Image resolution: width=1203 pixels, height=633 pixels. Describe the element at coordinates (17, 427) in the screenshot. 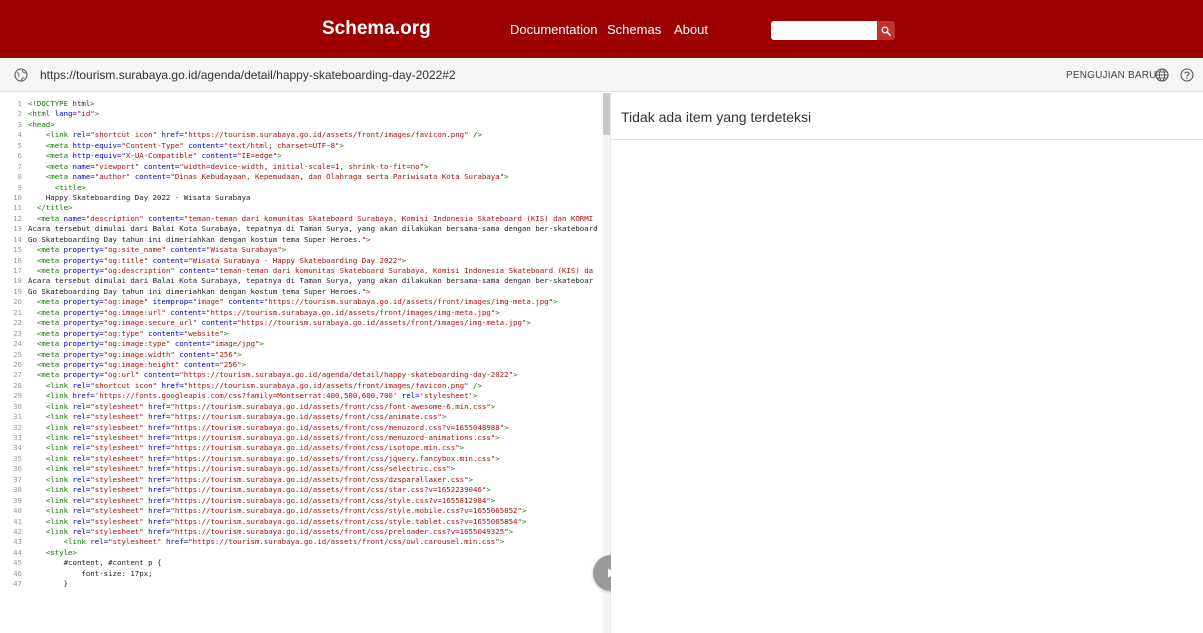

I see `line-number: 32` at that location.